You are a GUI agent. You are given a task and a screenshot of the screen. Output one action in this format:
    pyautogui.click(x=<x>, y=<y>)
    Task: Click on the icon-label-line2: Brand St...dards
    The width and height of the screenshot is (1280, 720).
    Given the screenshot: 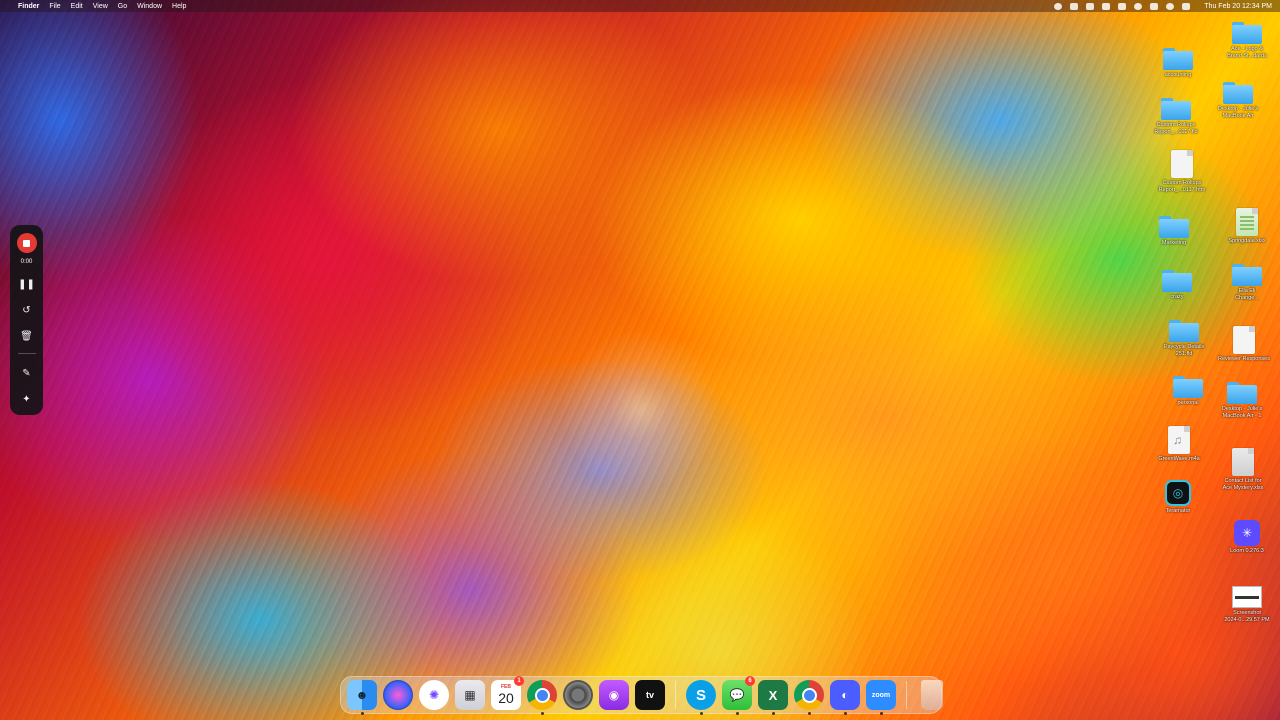 What is the action you would take?
    pyautogui.click(x=1247, y=56)
    